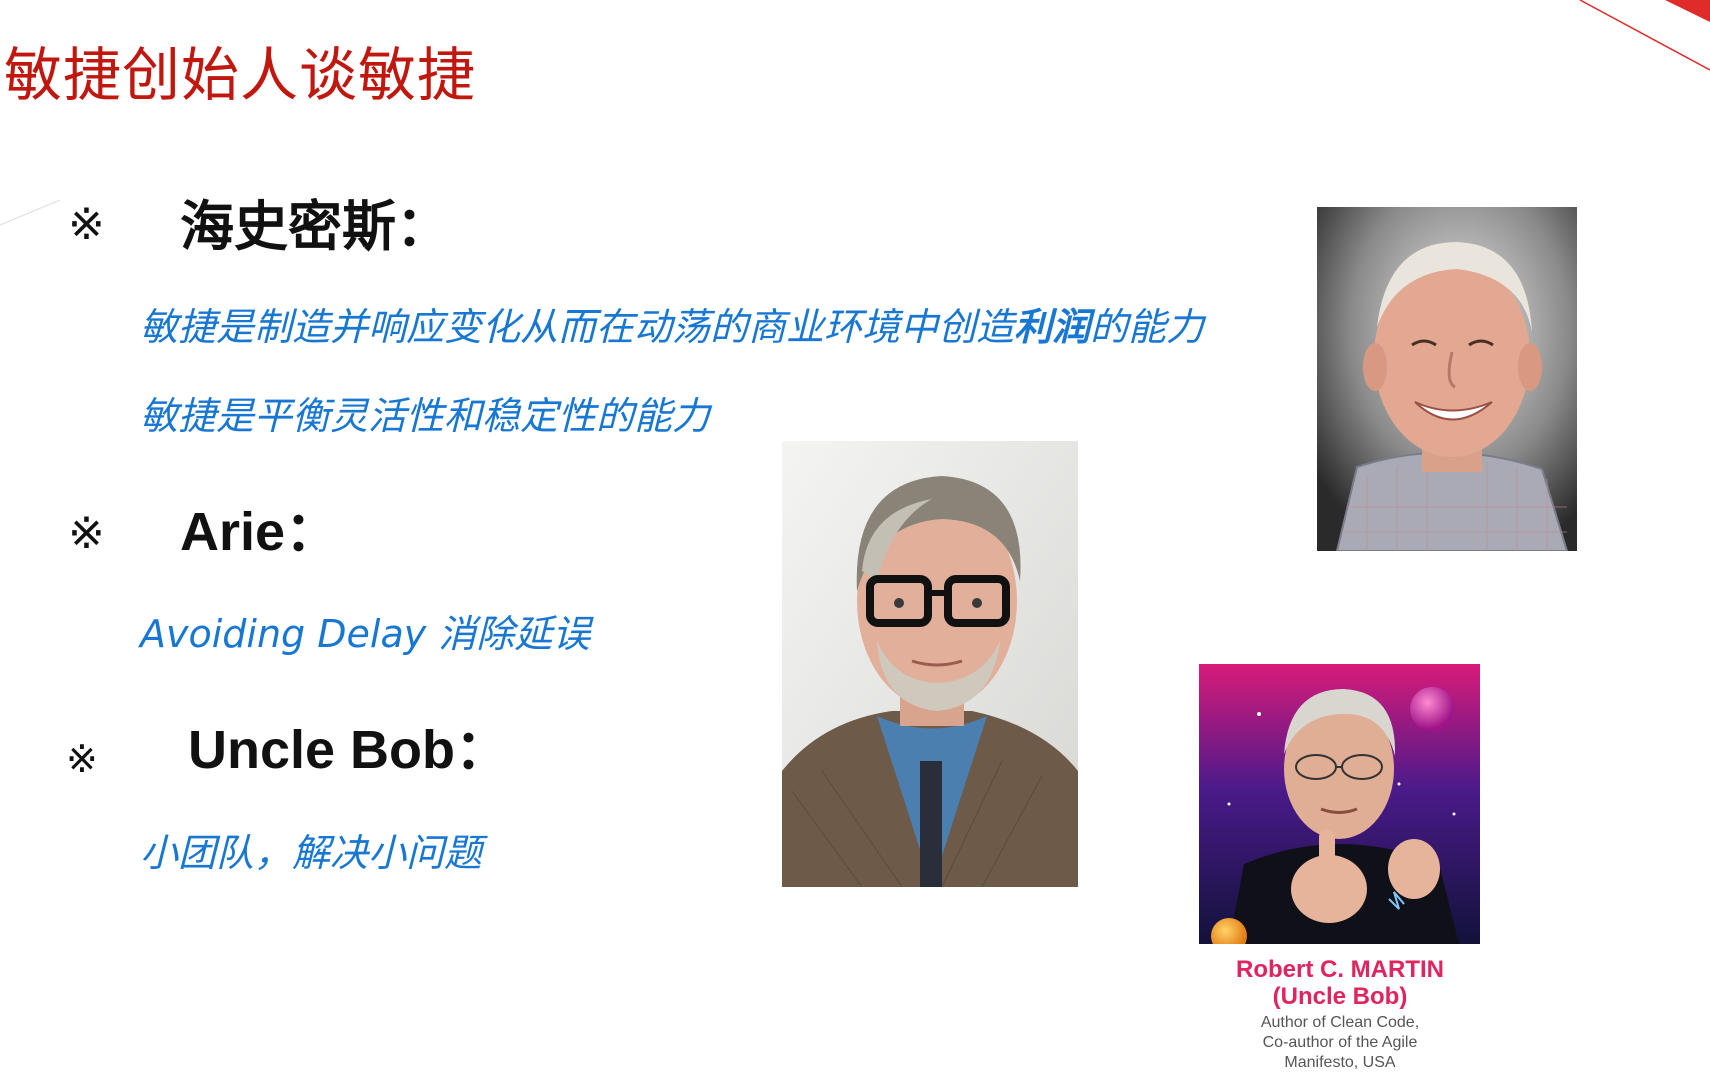 The image size is (1710, 1076). What do you see at coordinates (1052, 327) in the screenshot?
I see `quote-bold-text: 利润` at bounding box center [1052, 327].